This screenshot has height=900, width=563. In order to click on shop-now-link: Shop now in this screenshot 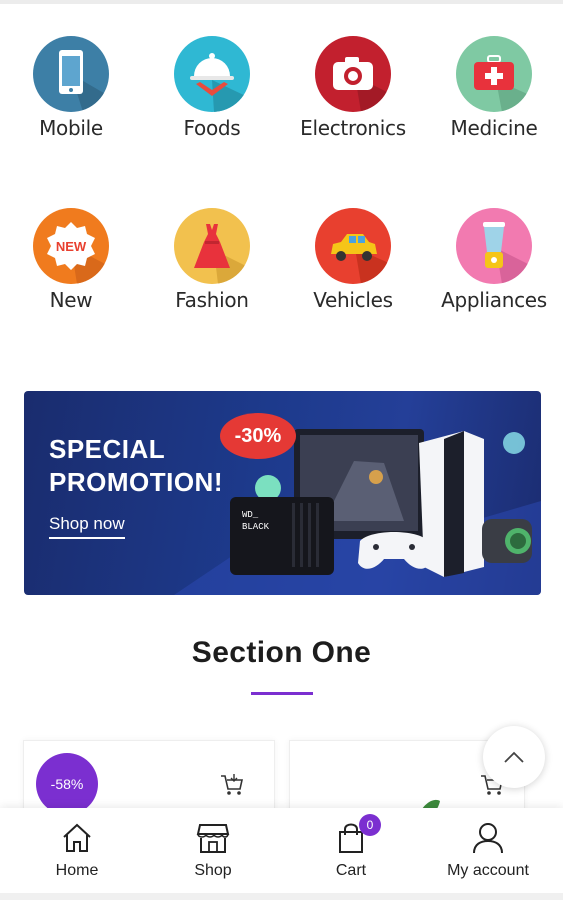, I will do `click(87, 526)`.